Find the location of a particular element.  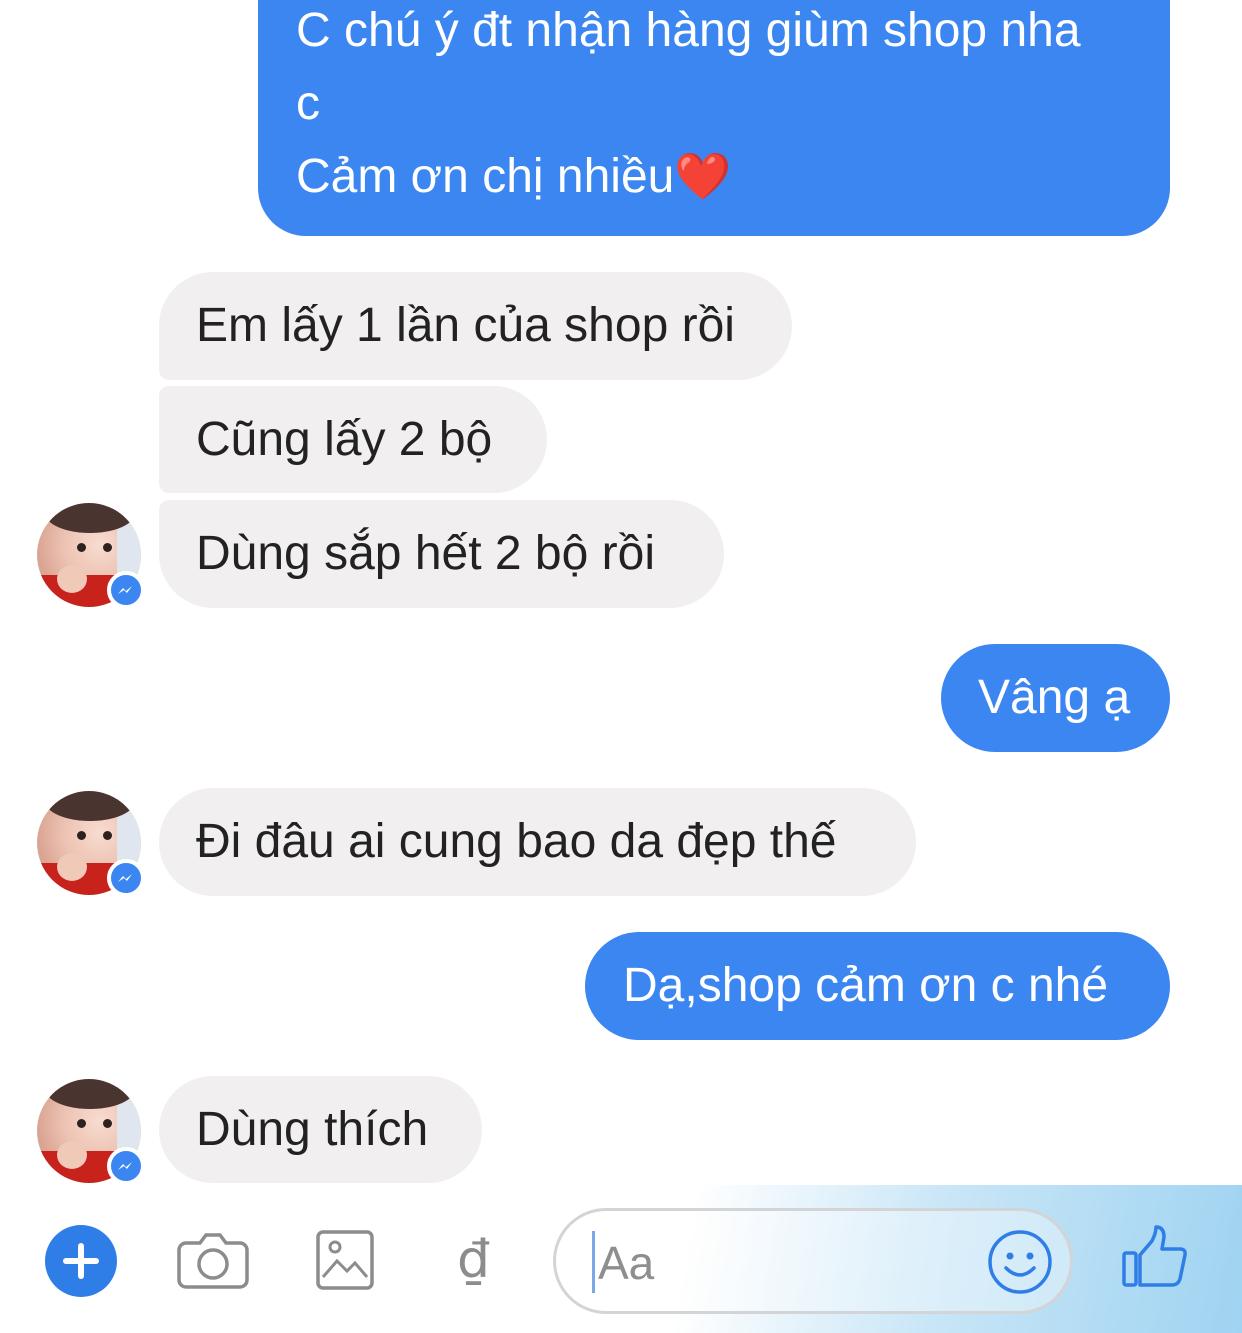

payment-button: ₫ is located at coordinates (473, 1260).